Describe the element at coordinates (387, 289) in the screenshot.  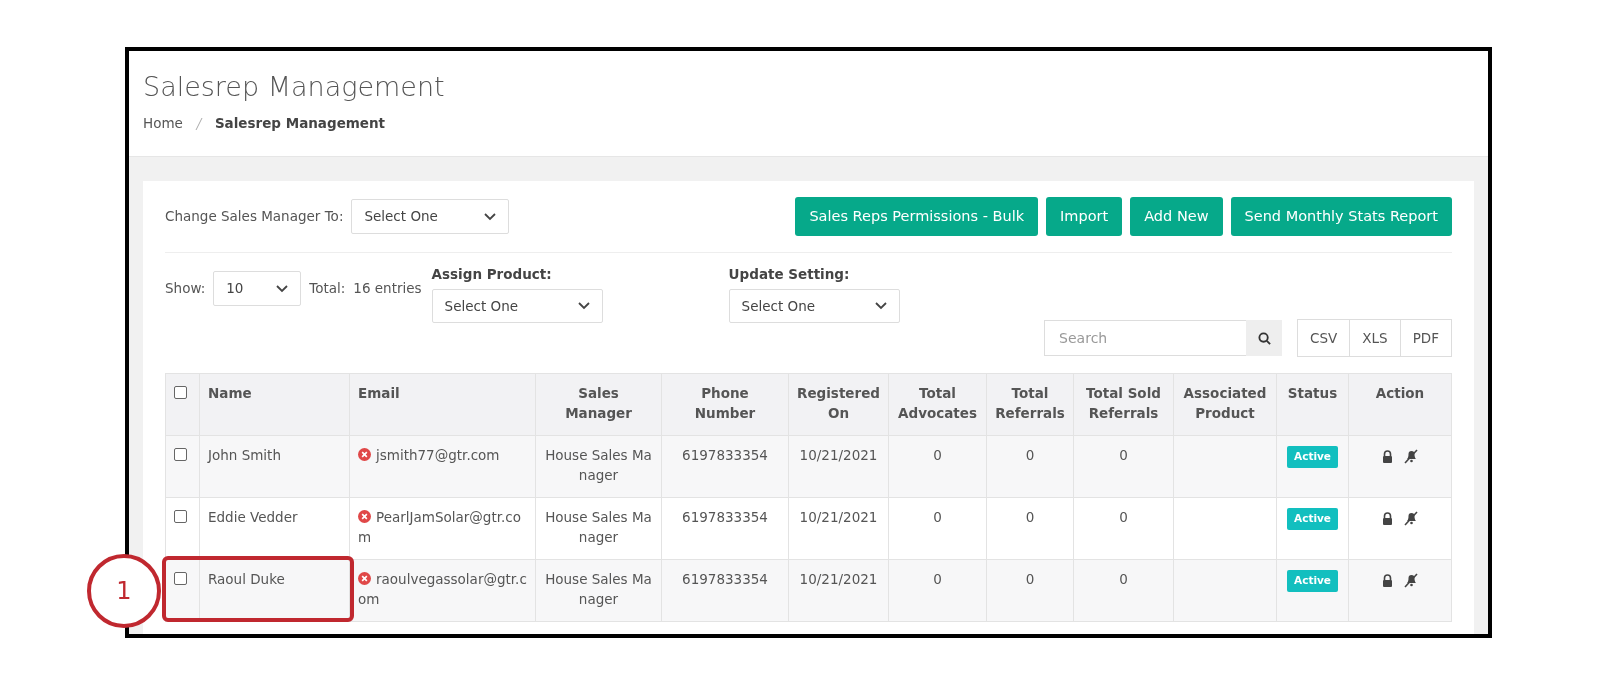
I see `total-count: 16 entries` at that location.